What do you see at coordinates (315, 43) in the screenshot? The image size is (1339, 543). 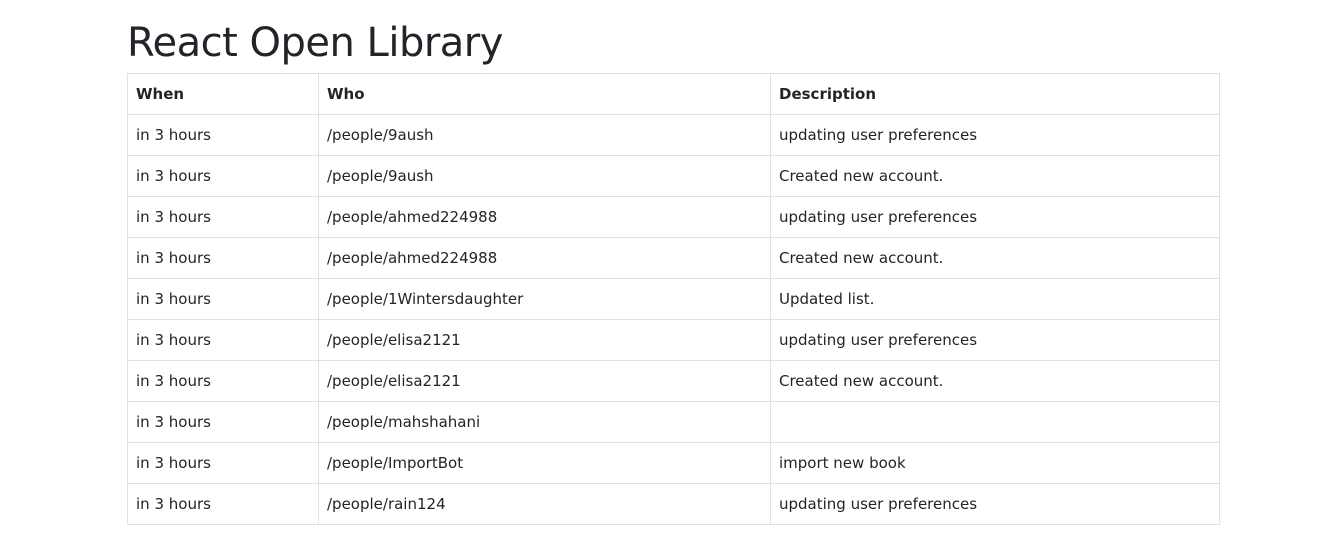 I see `page-title: React Open Library` at bounding box center [315, 43].